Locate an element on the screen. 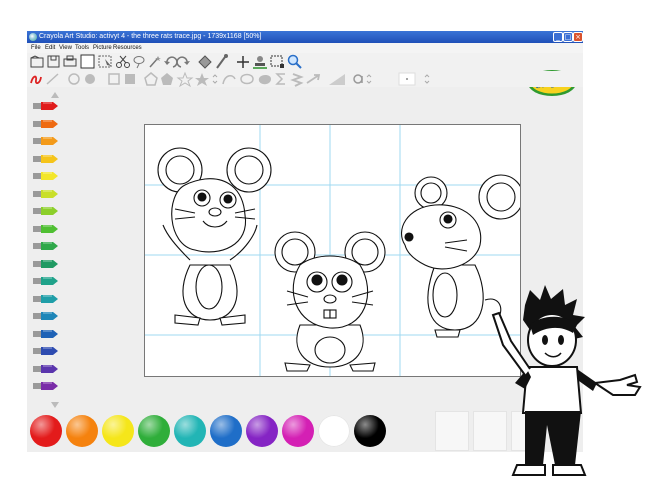 This screenshot has width=649, height=491. menu-resources: Resources is located at coordinates (127, 48).